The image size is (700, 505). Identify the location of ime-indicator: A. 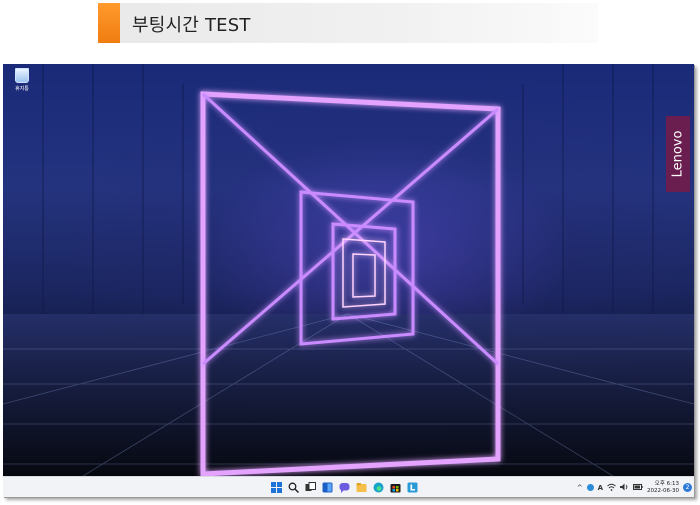
(600, 488).